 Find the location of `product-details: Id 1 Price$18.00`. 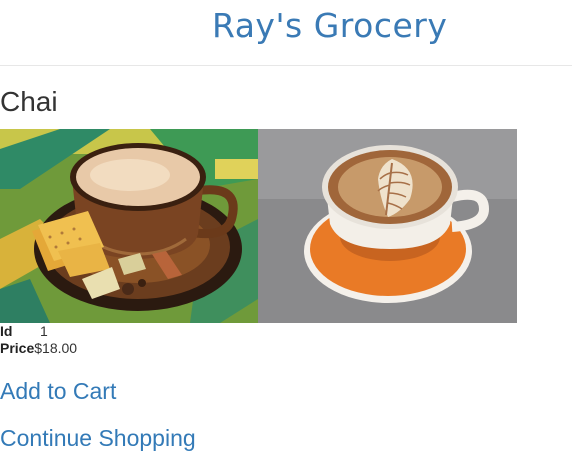

product-details: Id 1 Price$18.00 is located at coordinates (38, 340).